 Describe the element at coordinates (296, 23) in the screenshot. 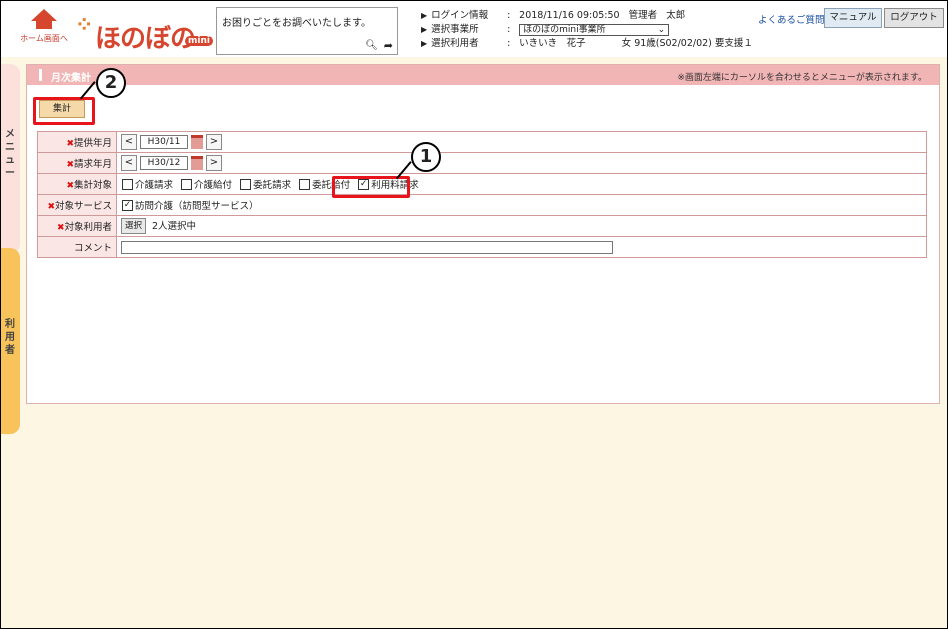

I see `help-text: お困りごとをお調べいたします。` at that location.